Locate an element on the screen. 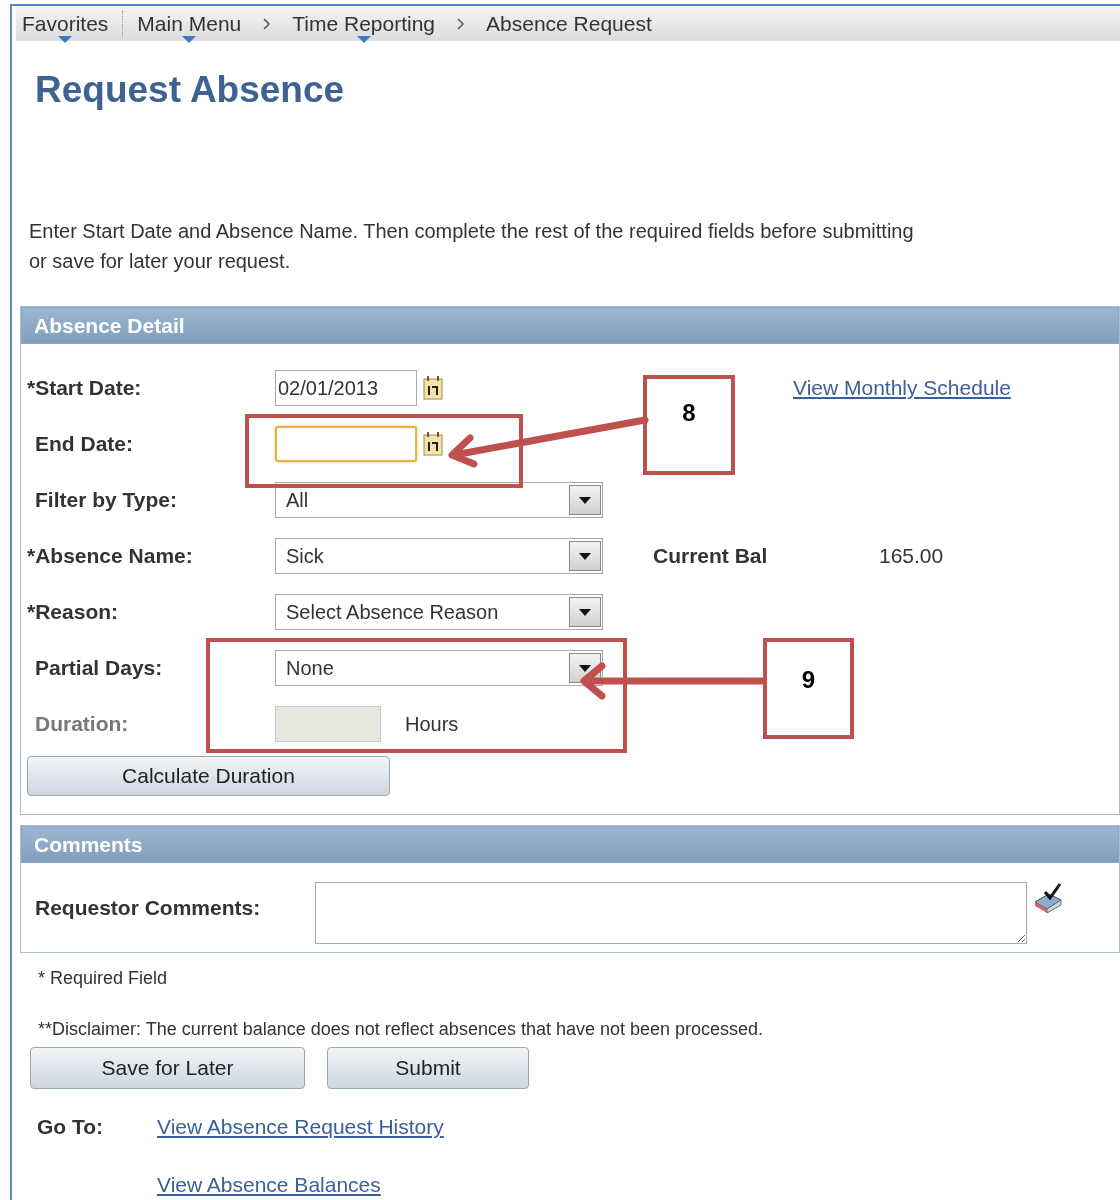  instructions-text: Enter Start Date and Absence Name. Then complete the rest of the required fields before submitting or save for later your request. is located at coordinates (472, 247).